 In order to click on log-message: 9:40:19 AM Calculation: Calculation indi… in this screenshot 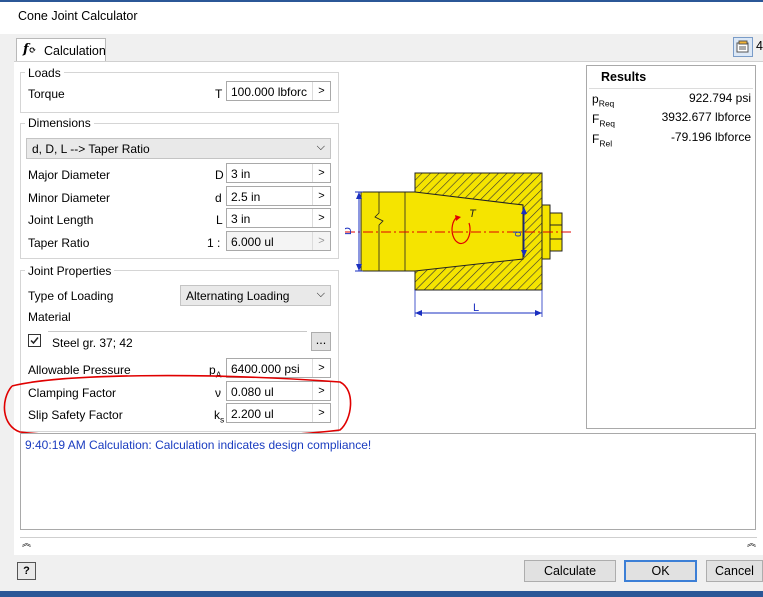, I will do `click(198, 445)`.